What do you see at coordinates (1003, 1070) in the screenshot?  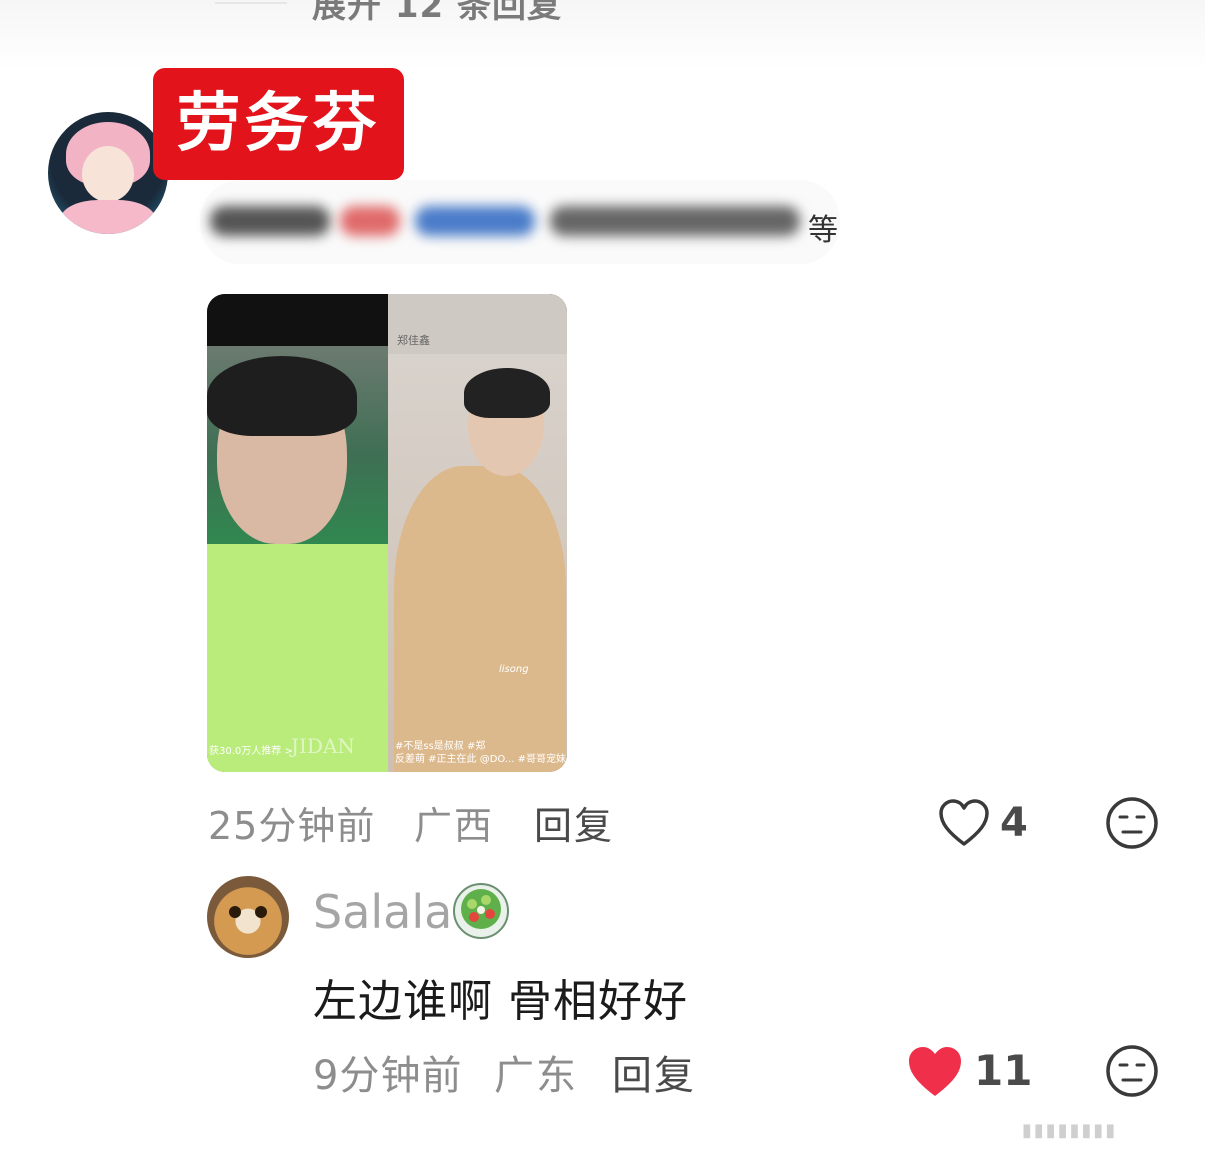 I see `like-count: 11` at bounding box center [1003, 1070].